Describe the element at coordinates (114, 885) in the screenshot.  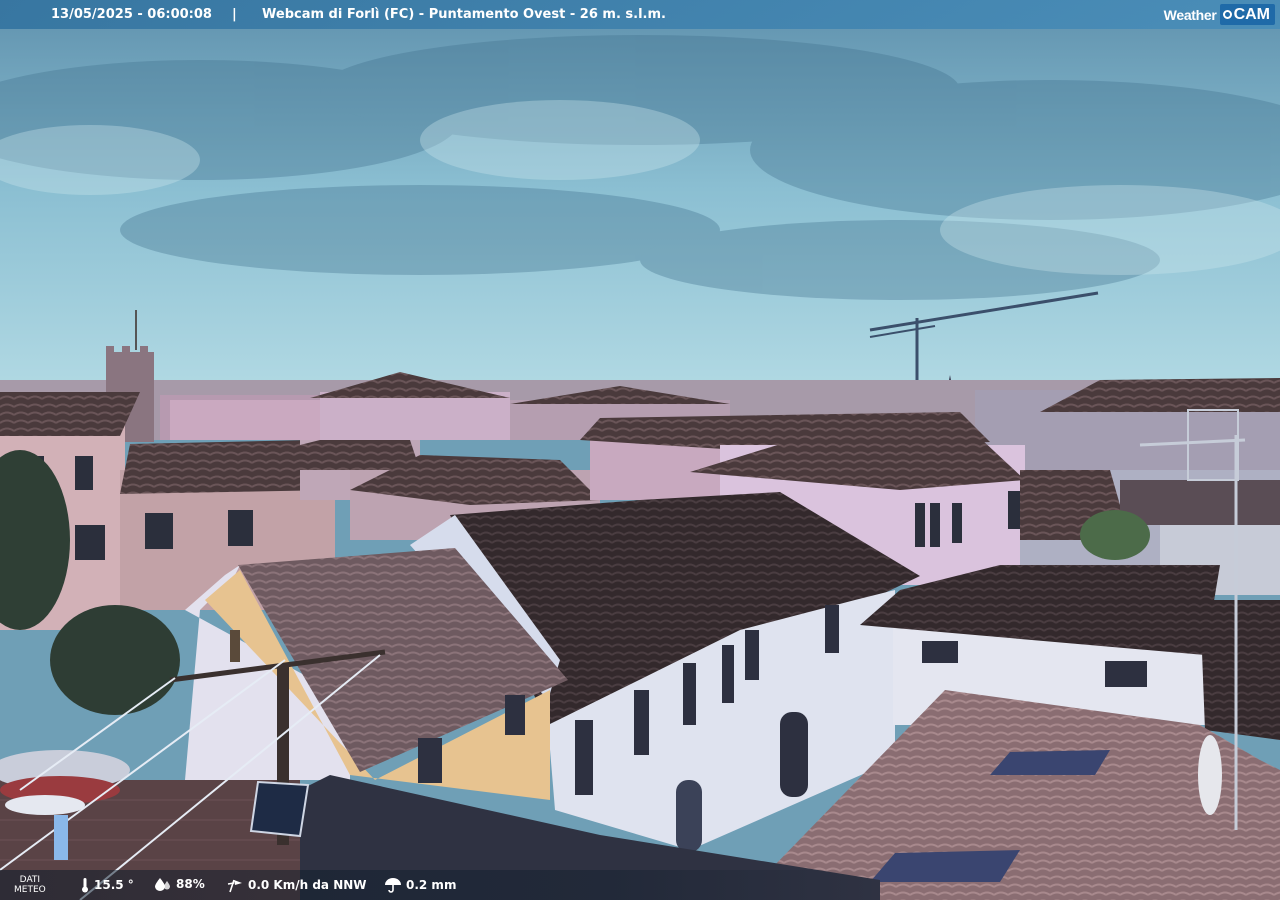
I see `temperature-value: 15.5 °` at that location.